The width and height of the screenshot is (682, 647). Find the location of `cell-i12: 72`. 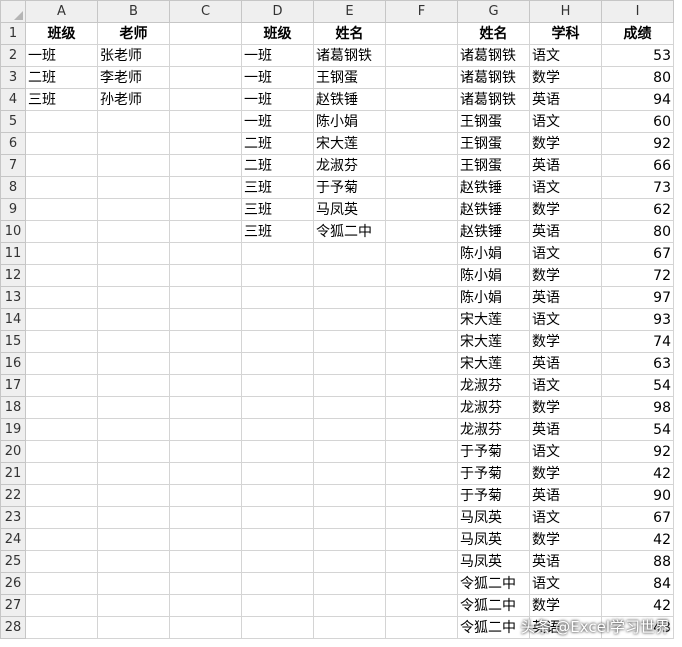

cell-i12: 72 is located at coordinates (637, 275).